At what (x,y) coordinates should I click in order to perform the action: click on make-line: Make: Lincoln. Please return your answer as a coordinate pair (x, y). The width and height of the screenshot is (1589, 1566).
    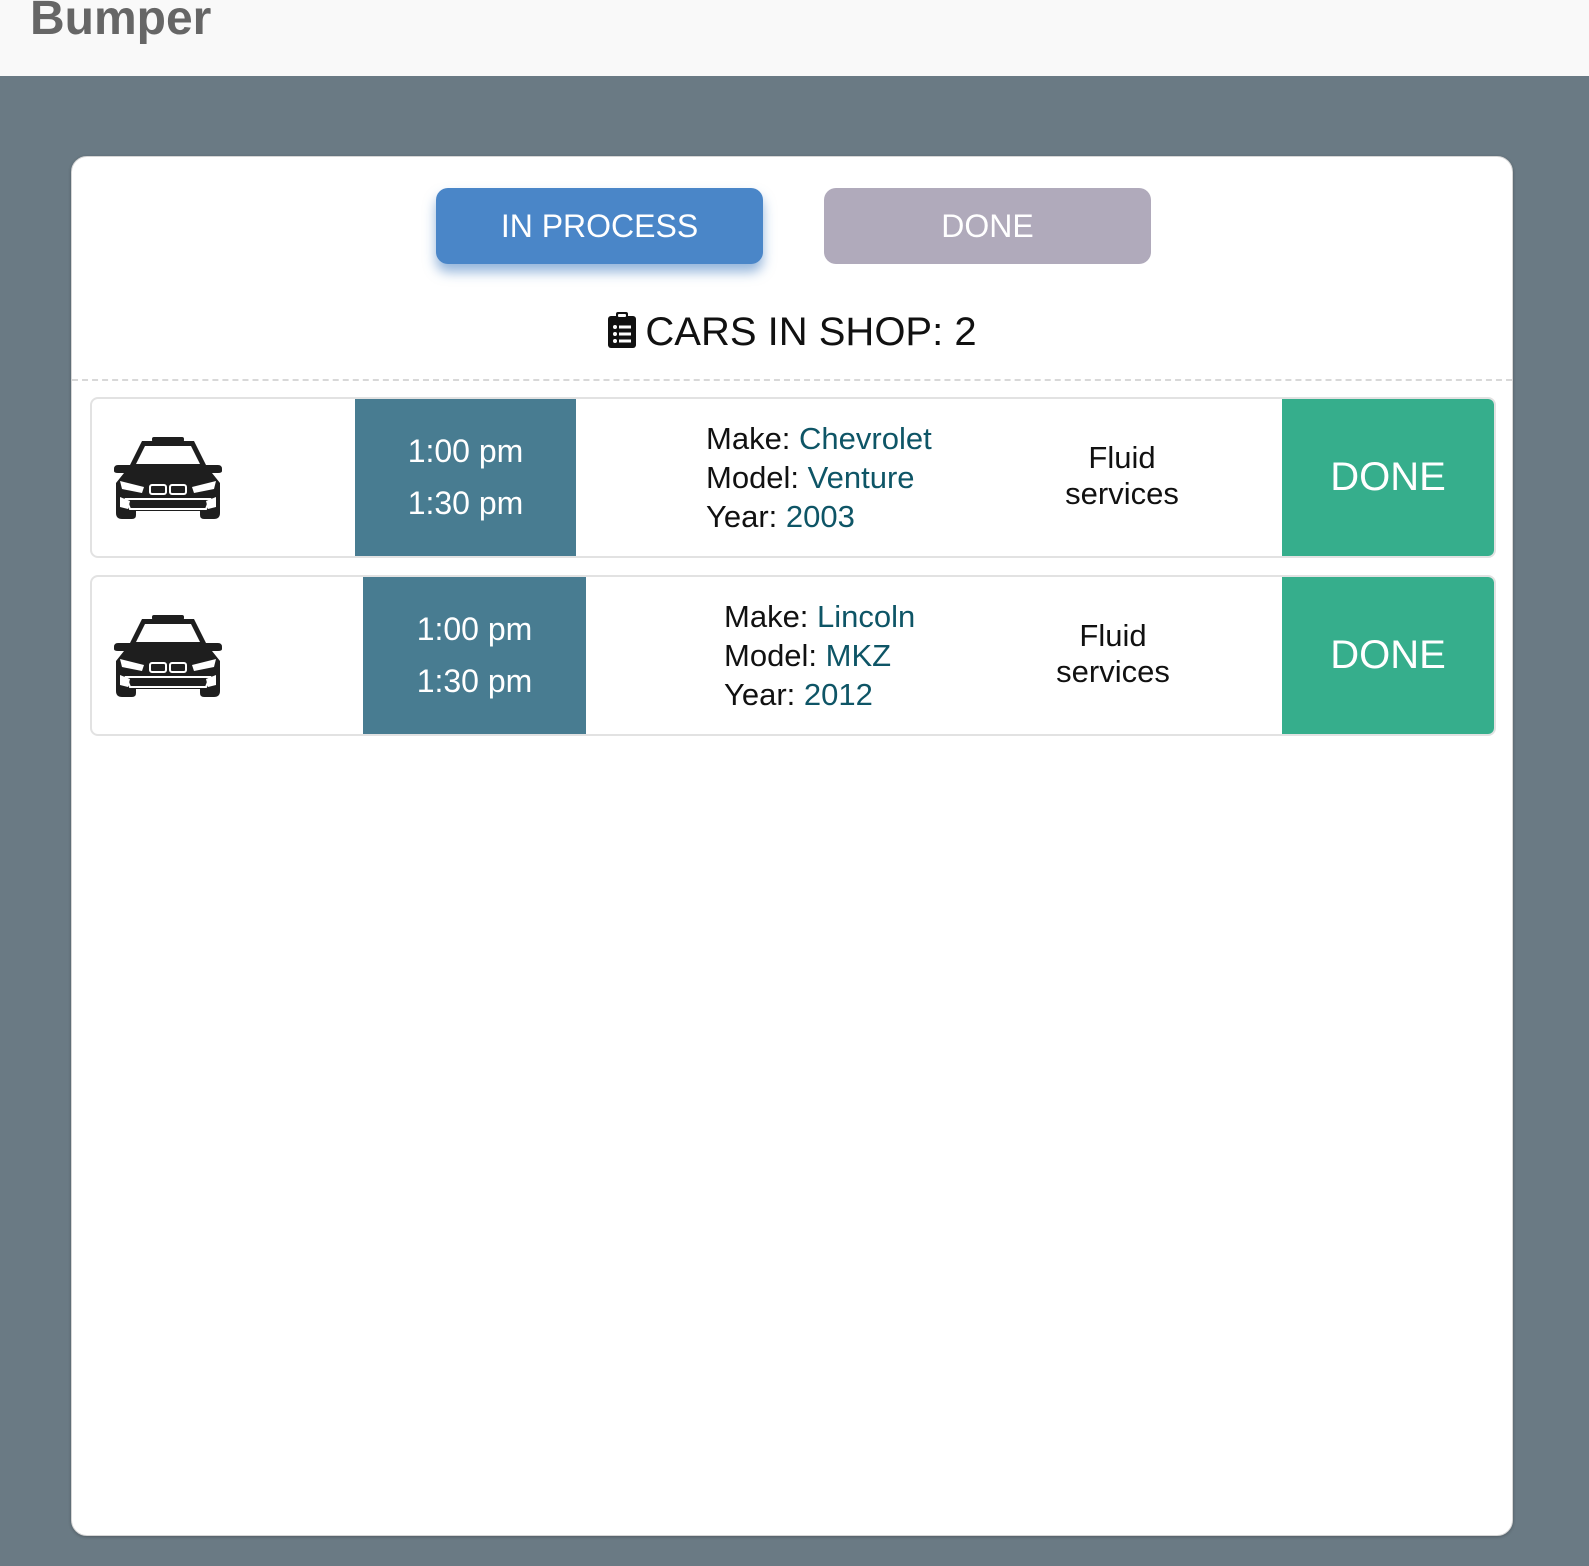
    Looking at the image, I should click on (819, 616).